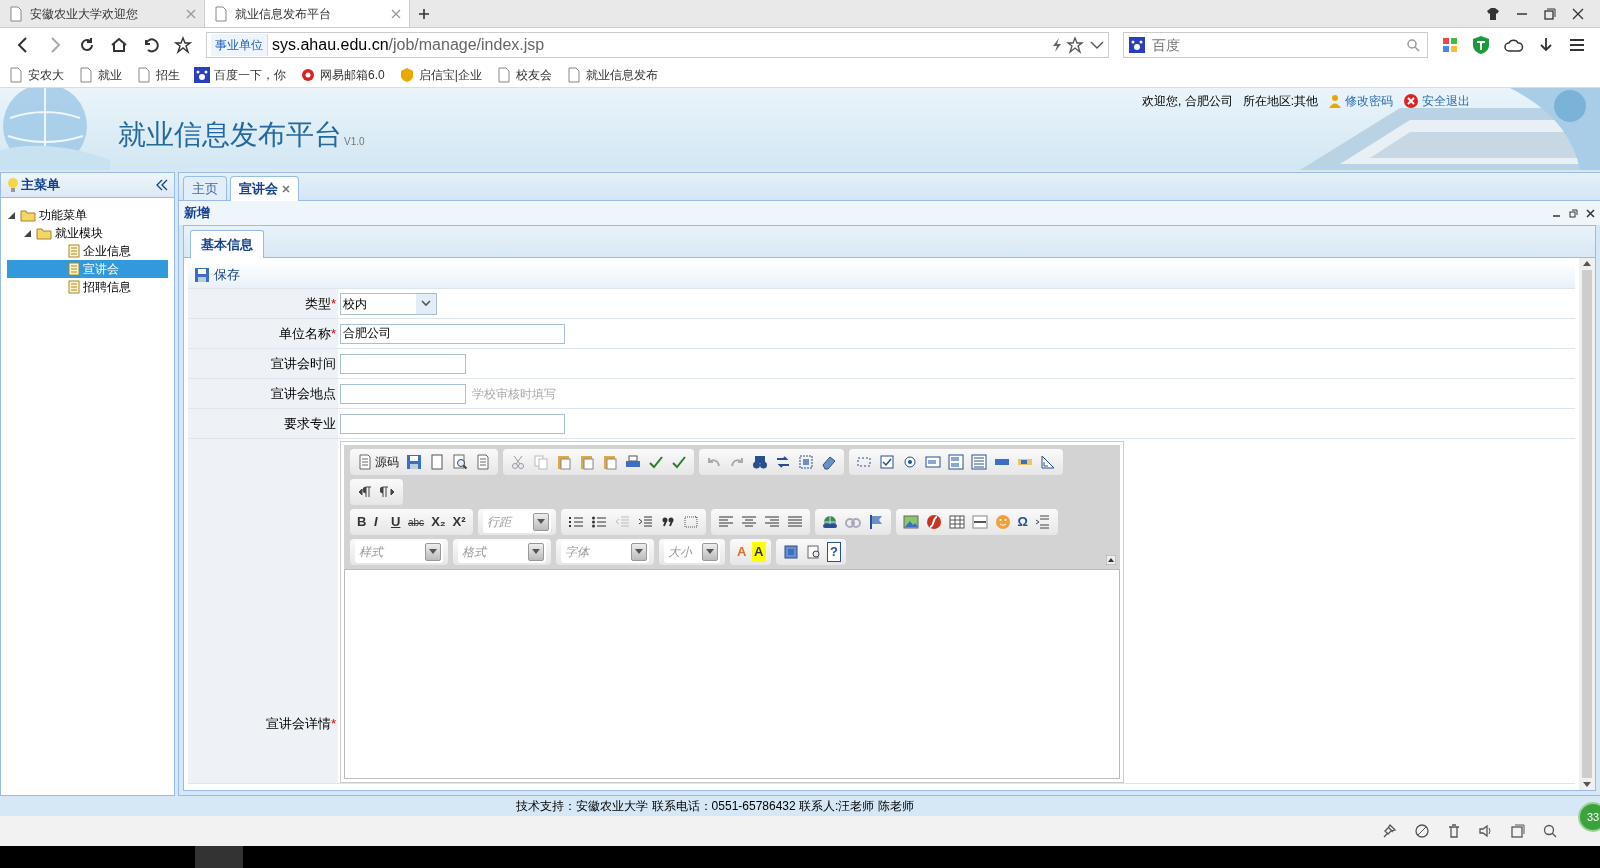 The image size is (1600, 868). Describe the element at coordinates (87, 45) in the screenshot. I see `reload-icon` at that location.